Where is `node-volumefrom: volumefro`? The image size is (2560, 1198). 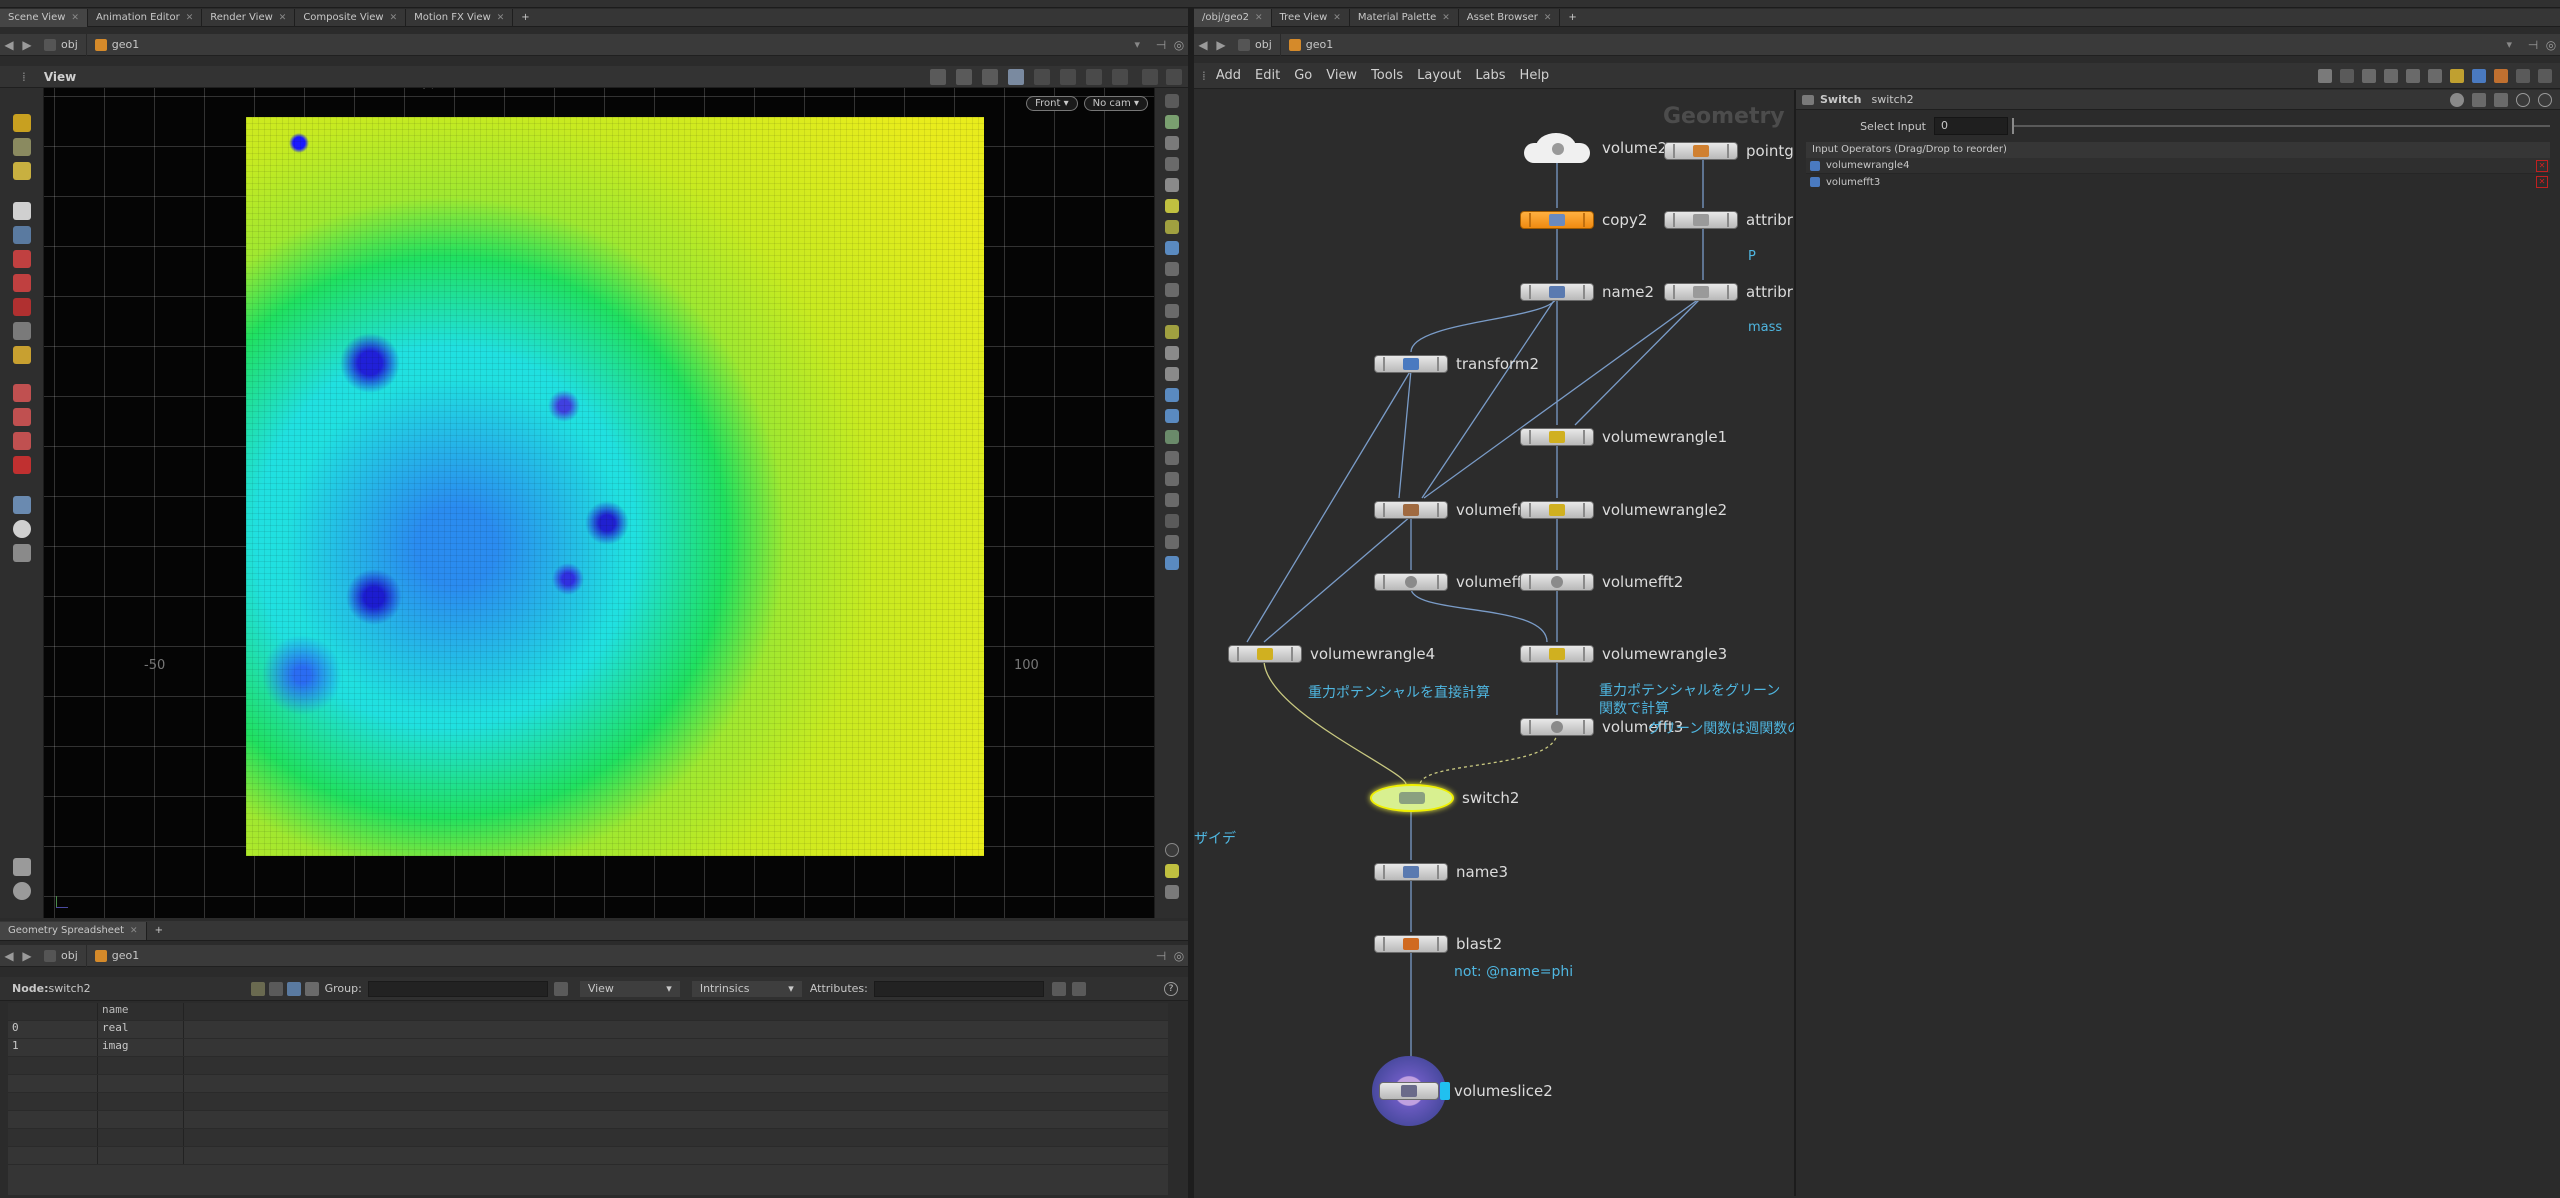
node-volumefrom: volumefro is located at coordinates (1453, 510).